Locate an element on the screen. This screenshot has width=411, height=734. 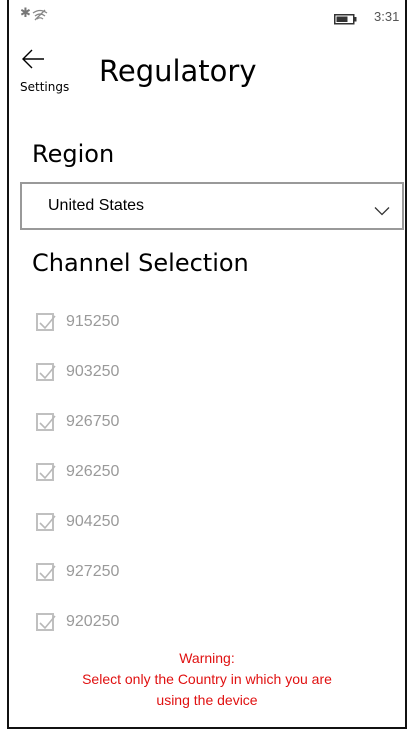
bluetooth-icon: ✱ is located at coordinates (25, 13).